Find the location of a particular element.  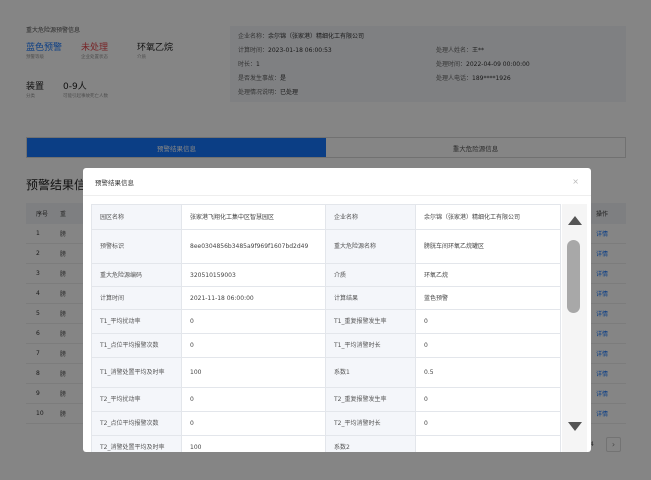

detail-row: T2_点位平均报警次数 0 T2_平均消警时长 0 is located at coordinates (326, 423).